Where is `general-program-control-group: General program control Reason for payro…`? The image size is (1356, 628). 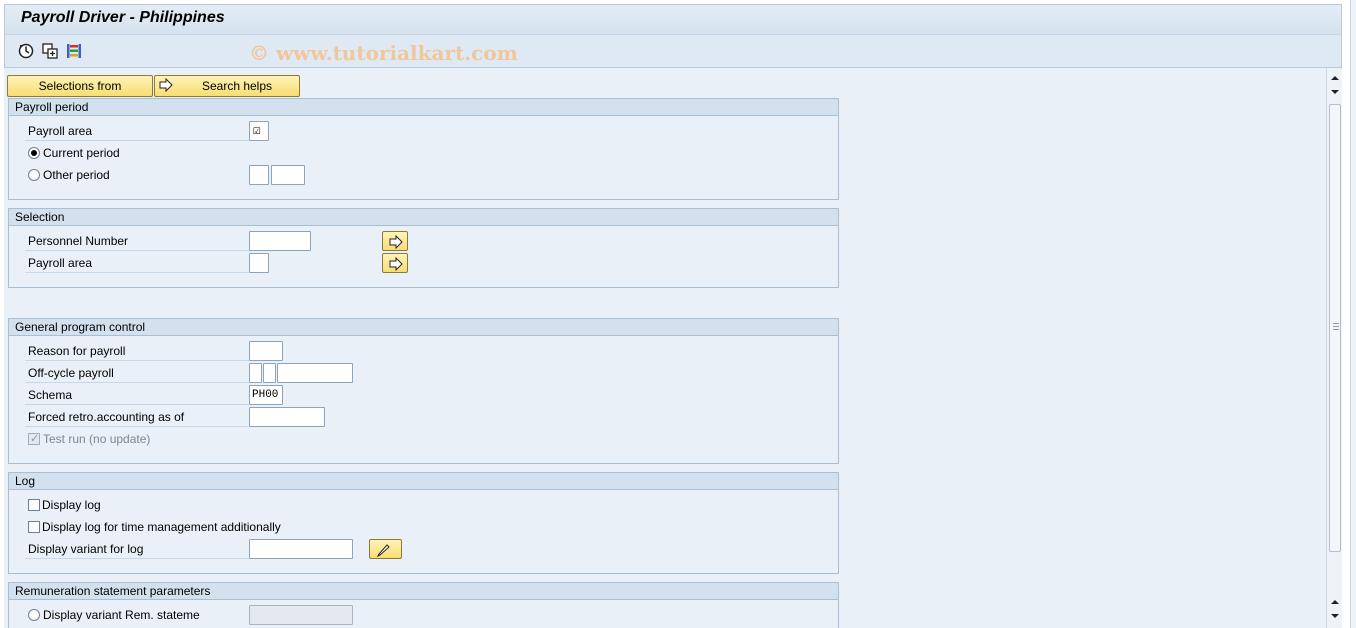 general-program-control-group: General program control Reason for payro… is located at coordinates (423, 391).